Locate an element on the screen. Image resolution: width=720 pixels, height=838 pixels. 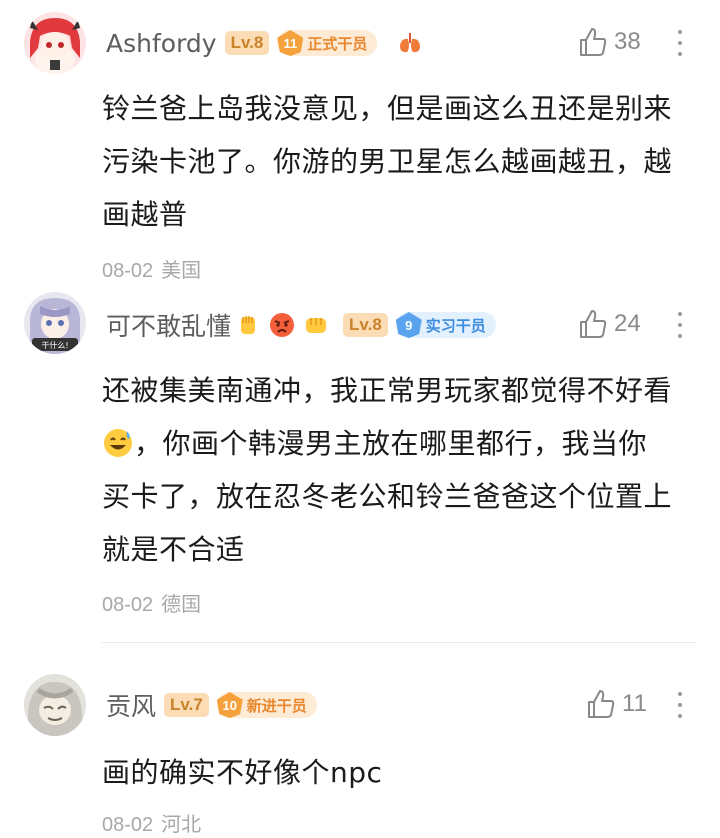
comment-location: 美国 is located at coordinates (181, 271).